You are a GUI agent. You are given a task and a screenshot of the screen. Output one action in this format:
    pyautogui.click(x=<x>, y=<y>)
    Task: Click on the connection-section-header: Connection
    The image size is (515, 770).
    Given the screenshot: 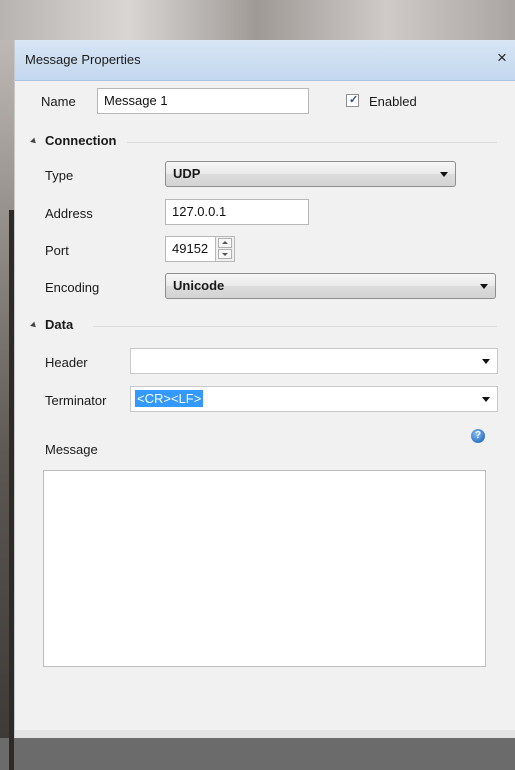 What is the action you would take?
    pyautogui.click(x=73, y=140)
    